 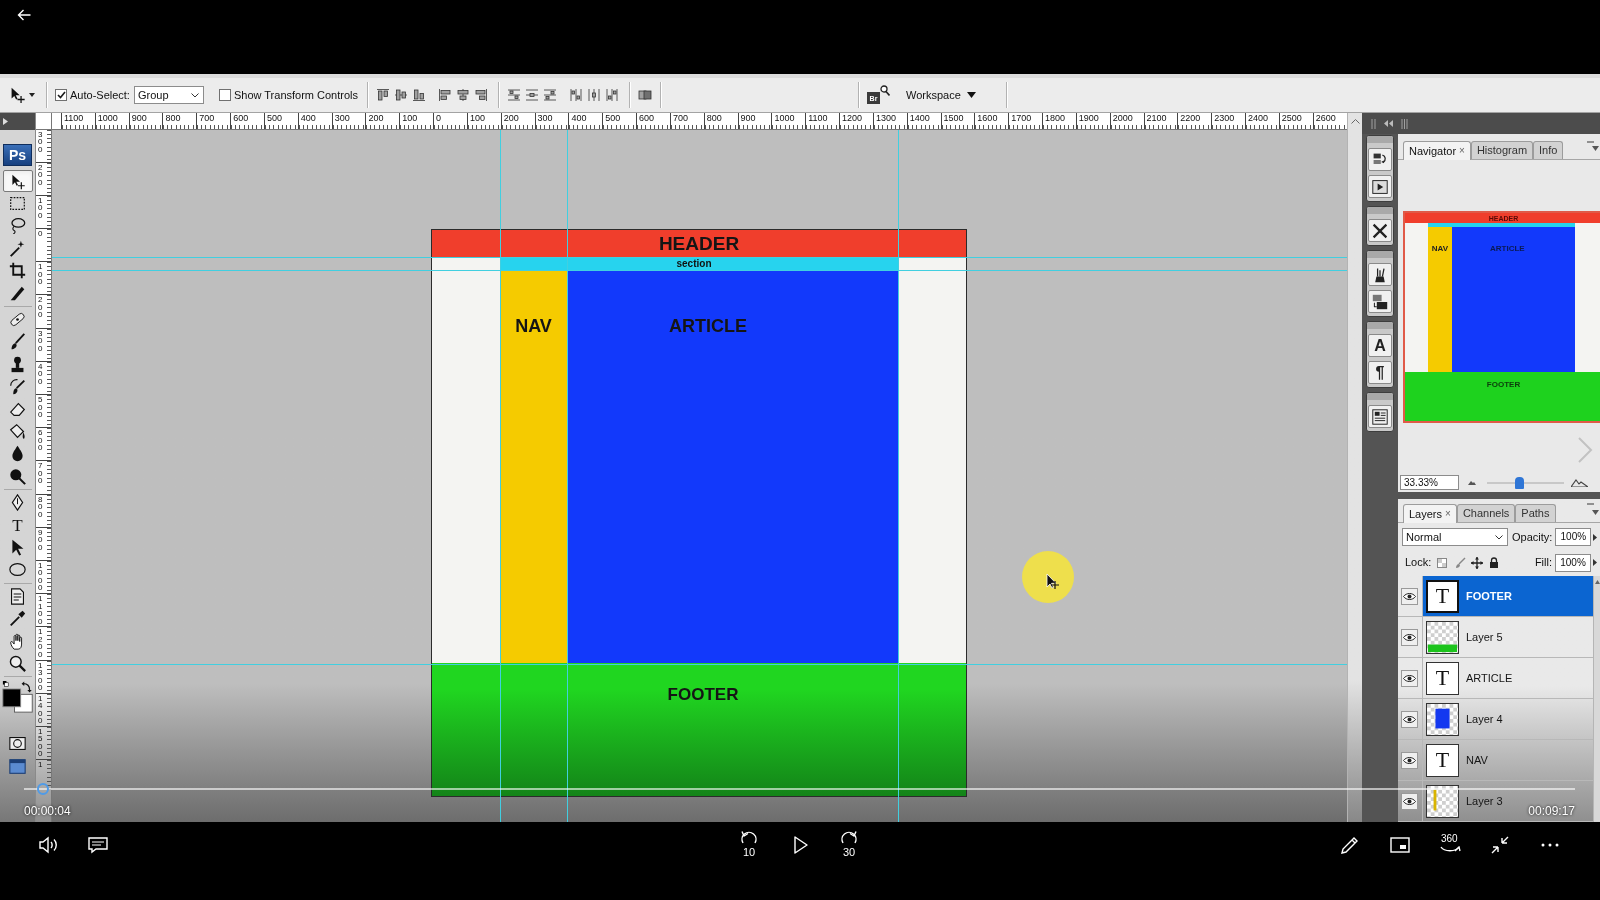 What do you see at coordinates (1325, 118) in the screenshot?
I see `ruler-label: 2600` at bounding box center [1325, 118].